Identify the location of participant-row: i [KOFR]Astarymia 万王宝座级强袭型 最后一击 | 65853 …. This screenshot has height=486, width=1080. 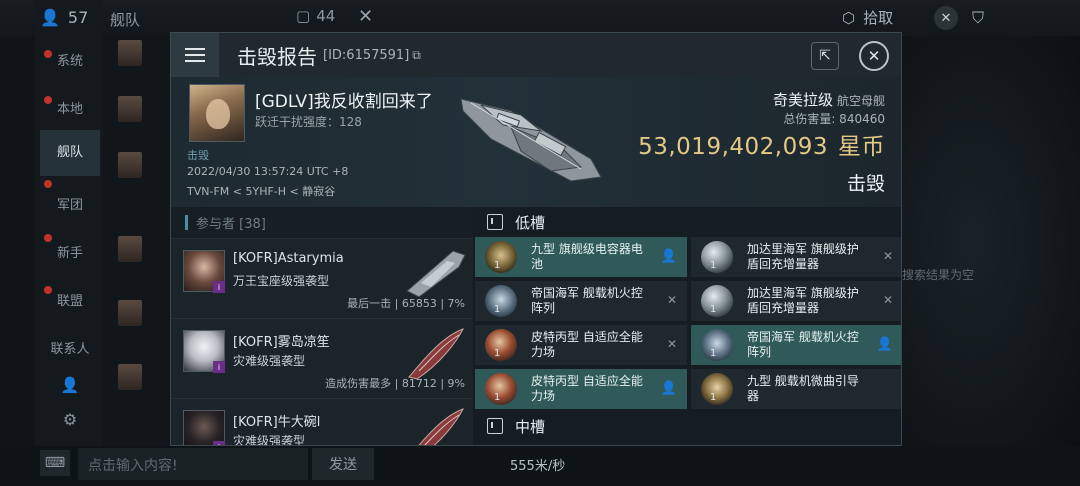
(322, 279).